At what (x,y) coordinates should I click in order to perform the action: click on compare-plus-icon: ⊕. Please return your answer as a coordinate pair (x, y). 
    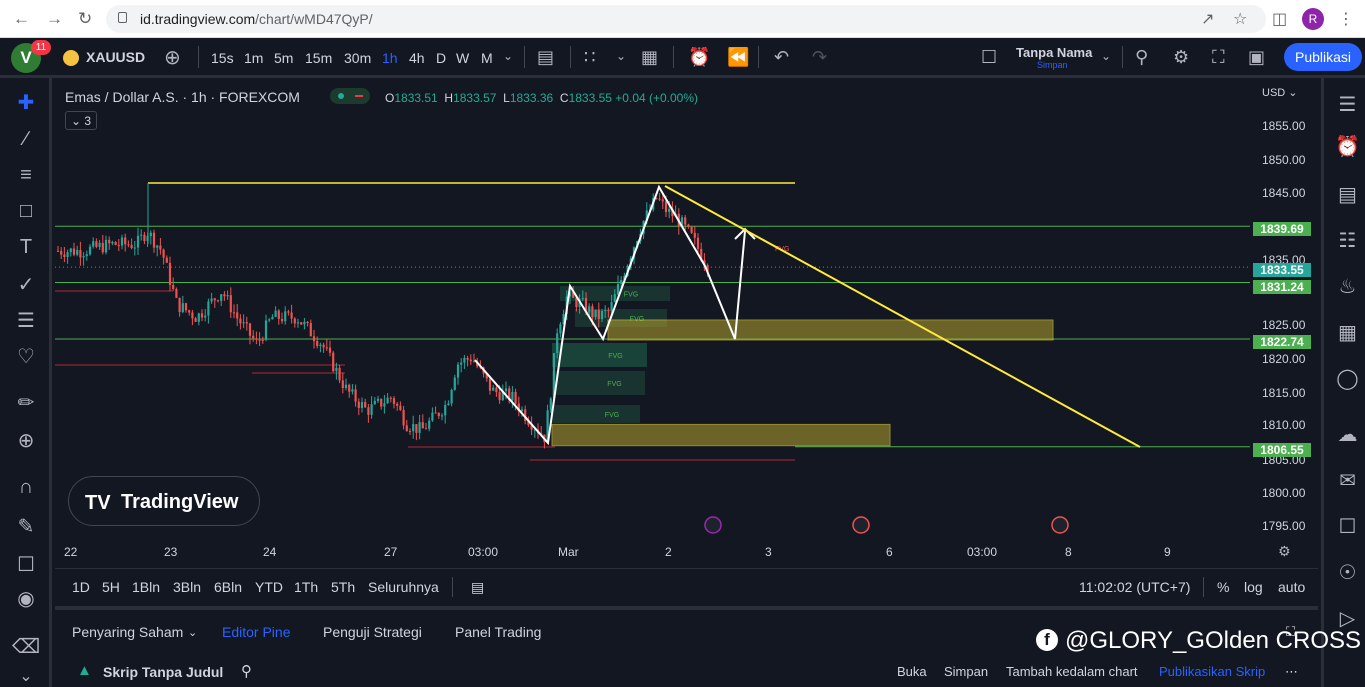
    Looking at the image, I should click on (172, 57).